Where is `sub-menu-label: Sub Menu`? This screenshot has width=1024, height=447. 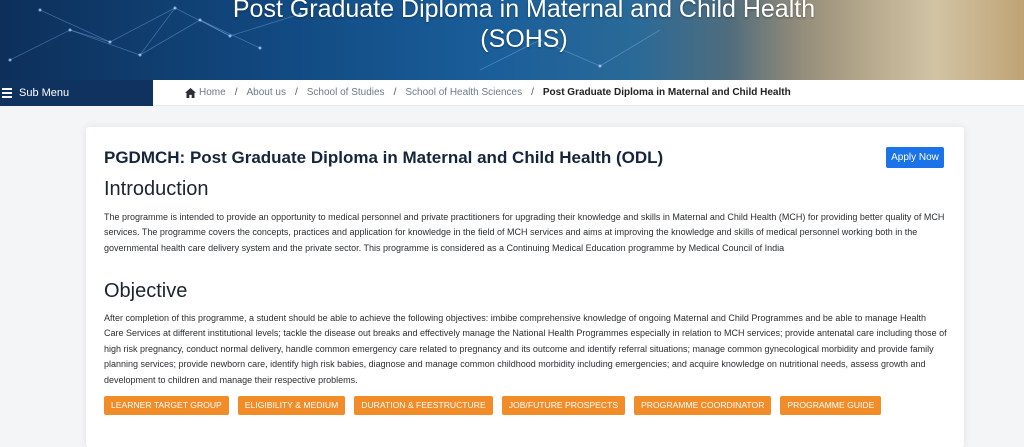 sub-menu-label: Sub Menu is located at coordinates (44, 93).